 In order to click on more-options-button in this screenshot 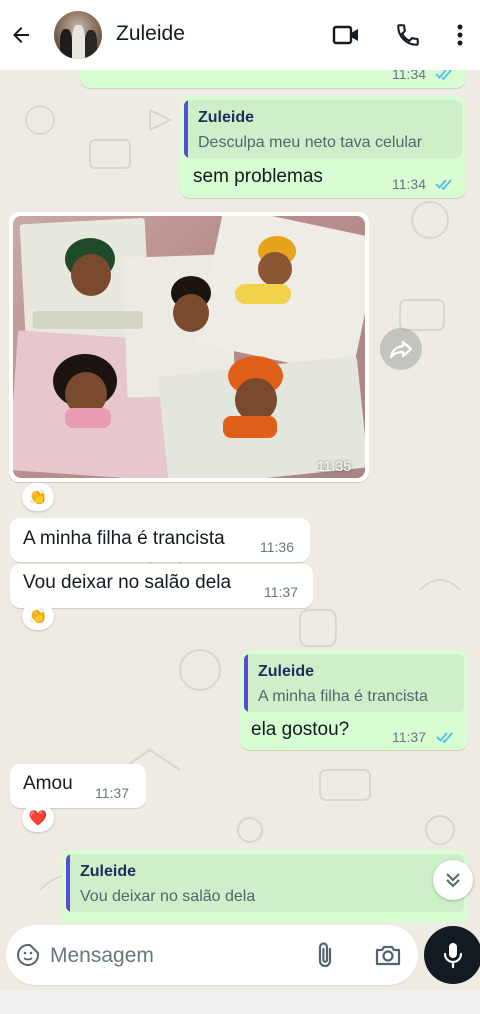, I will do `click(460, 35)`.